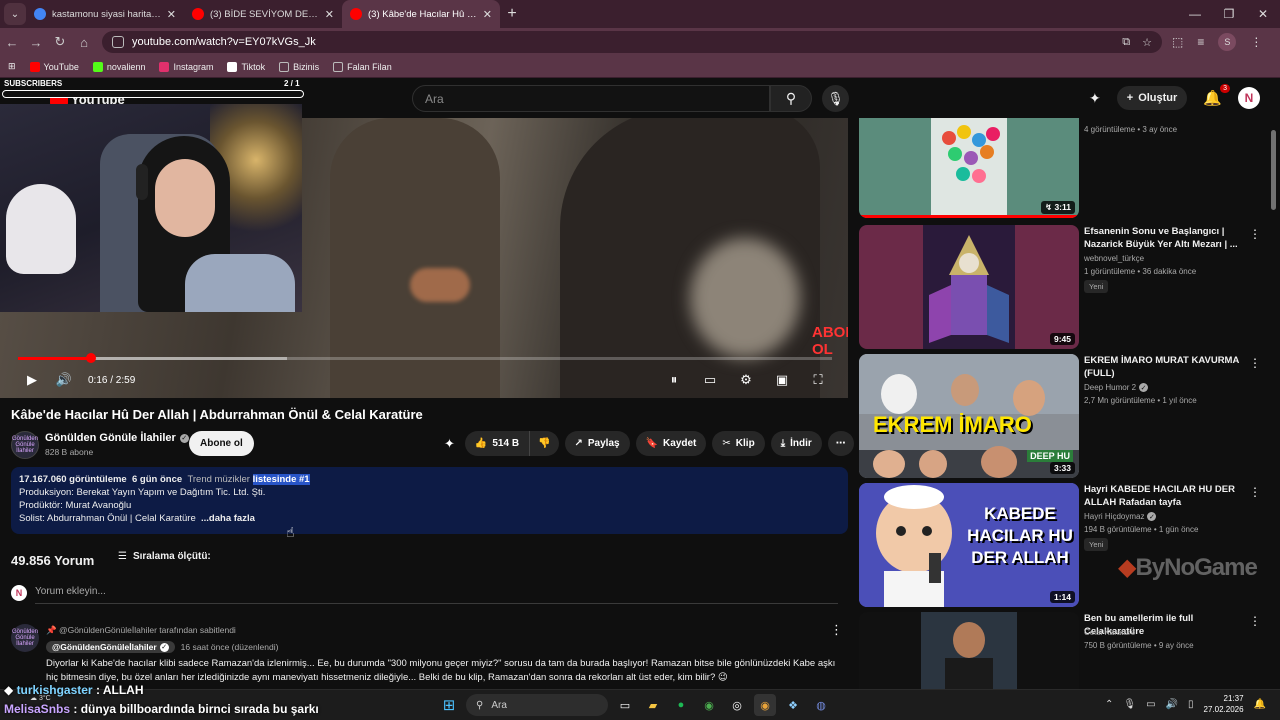  Describe the element at coordinates (835, 98) in the screenshot. I see `voice-search-button: 🎙` at that location.